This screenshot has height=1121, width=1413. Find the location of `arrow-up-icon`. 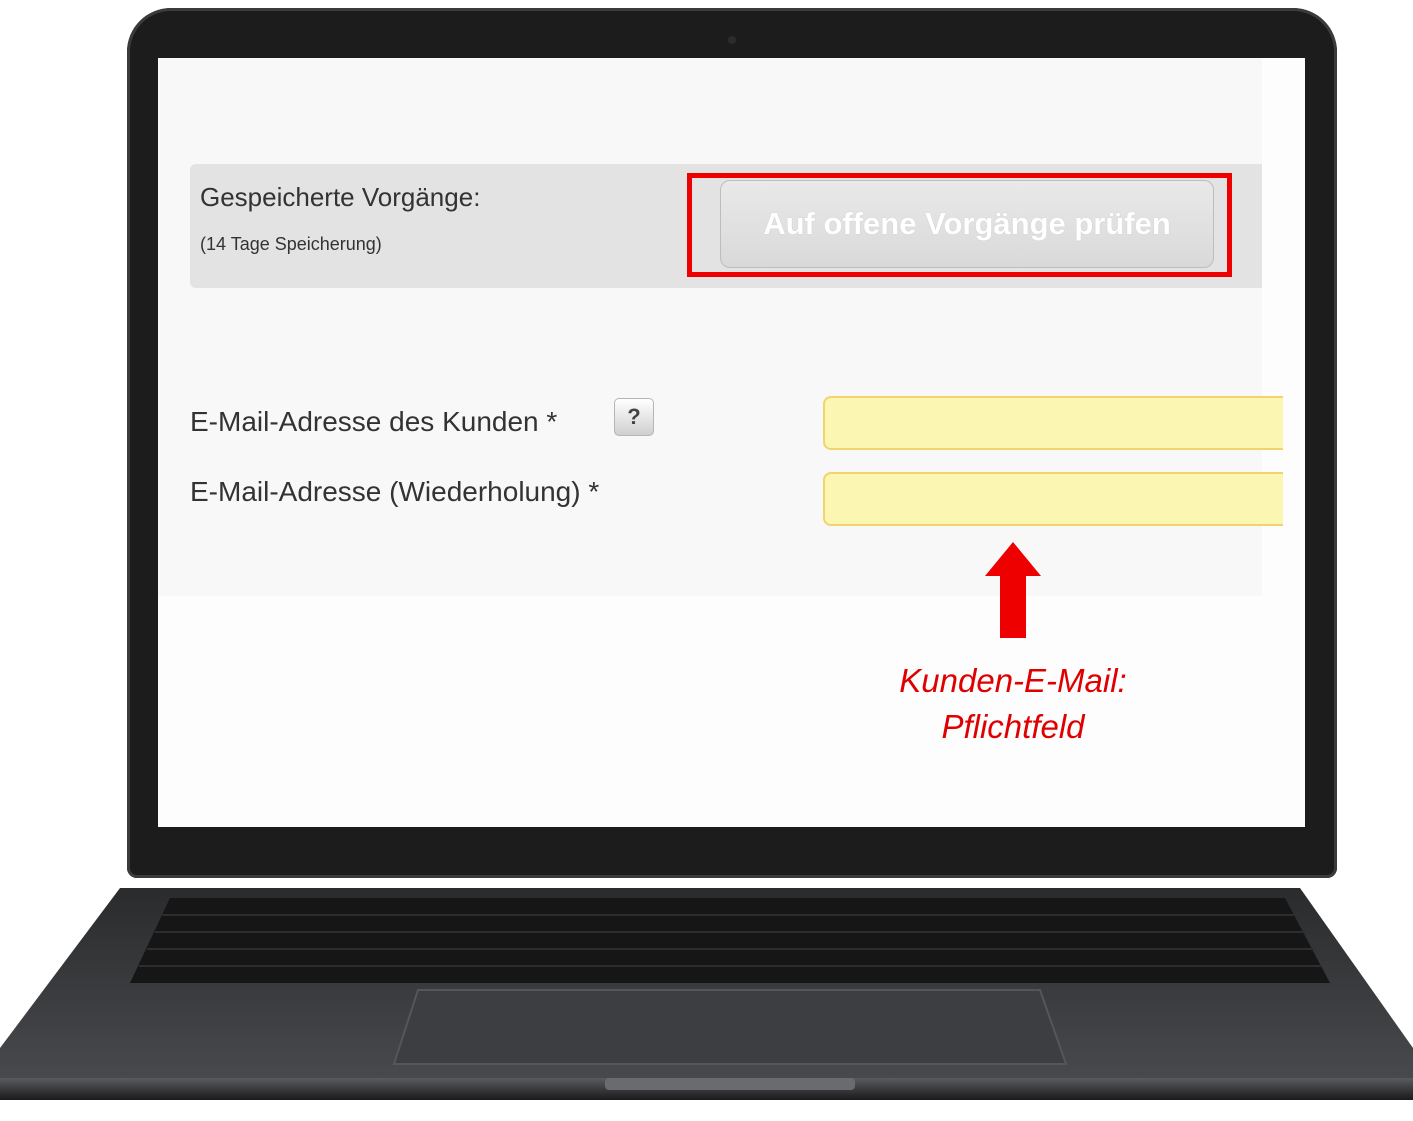

arrow-up-icon is located at coordinates (1013, 590).